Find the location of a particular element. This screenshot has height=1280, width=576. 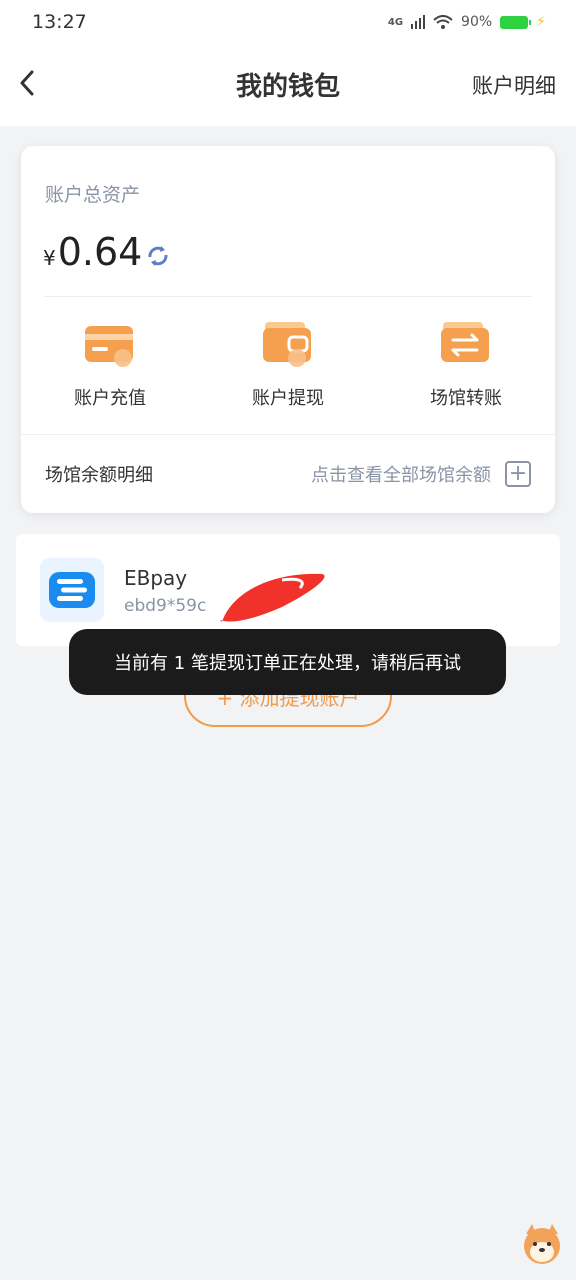

battery-percent: 90% is located at coordinates (477, 22).